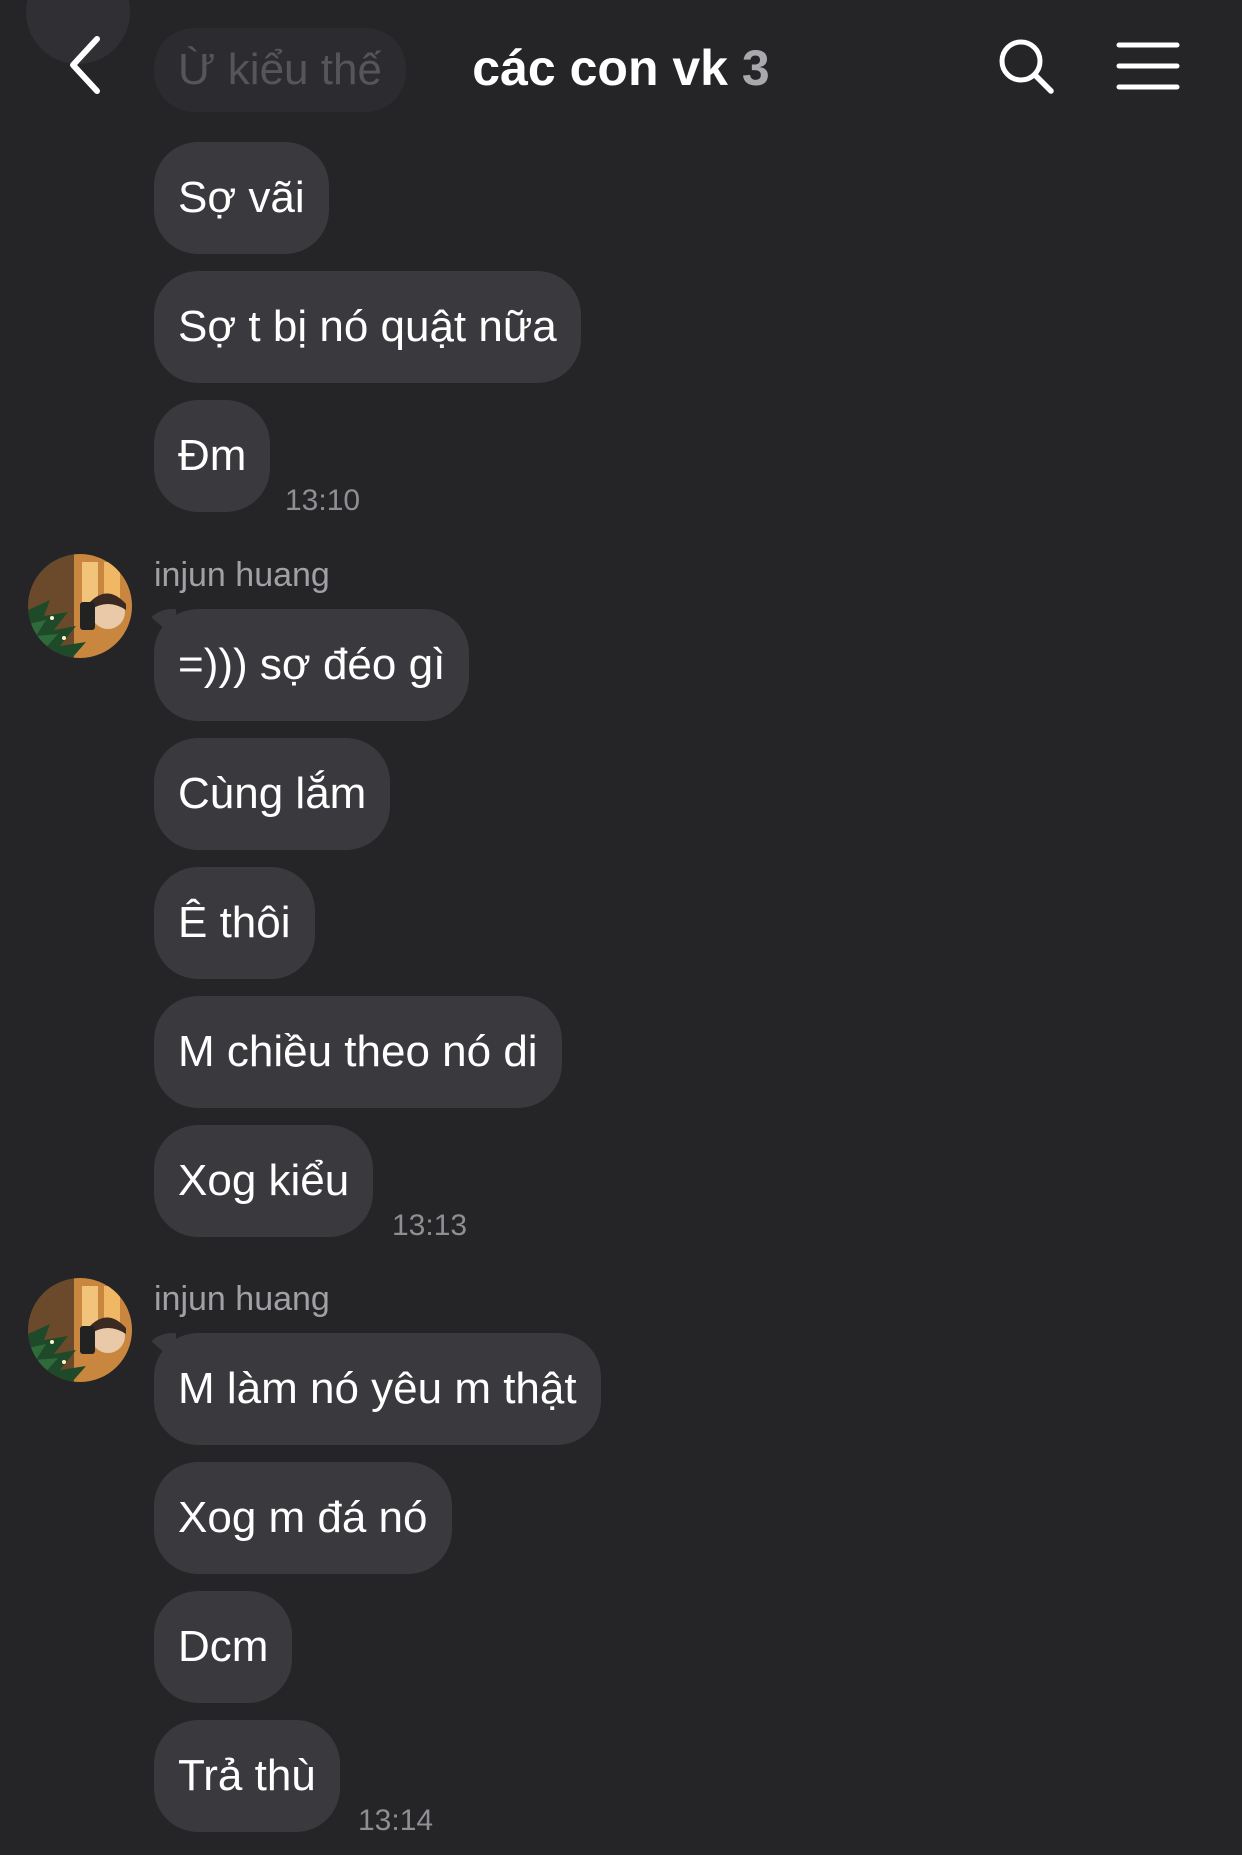 This screenshot has height=1855, width=1242. I want to click on message-bubble: Cùng lắm, so click(272, 794).